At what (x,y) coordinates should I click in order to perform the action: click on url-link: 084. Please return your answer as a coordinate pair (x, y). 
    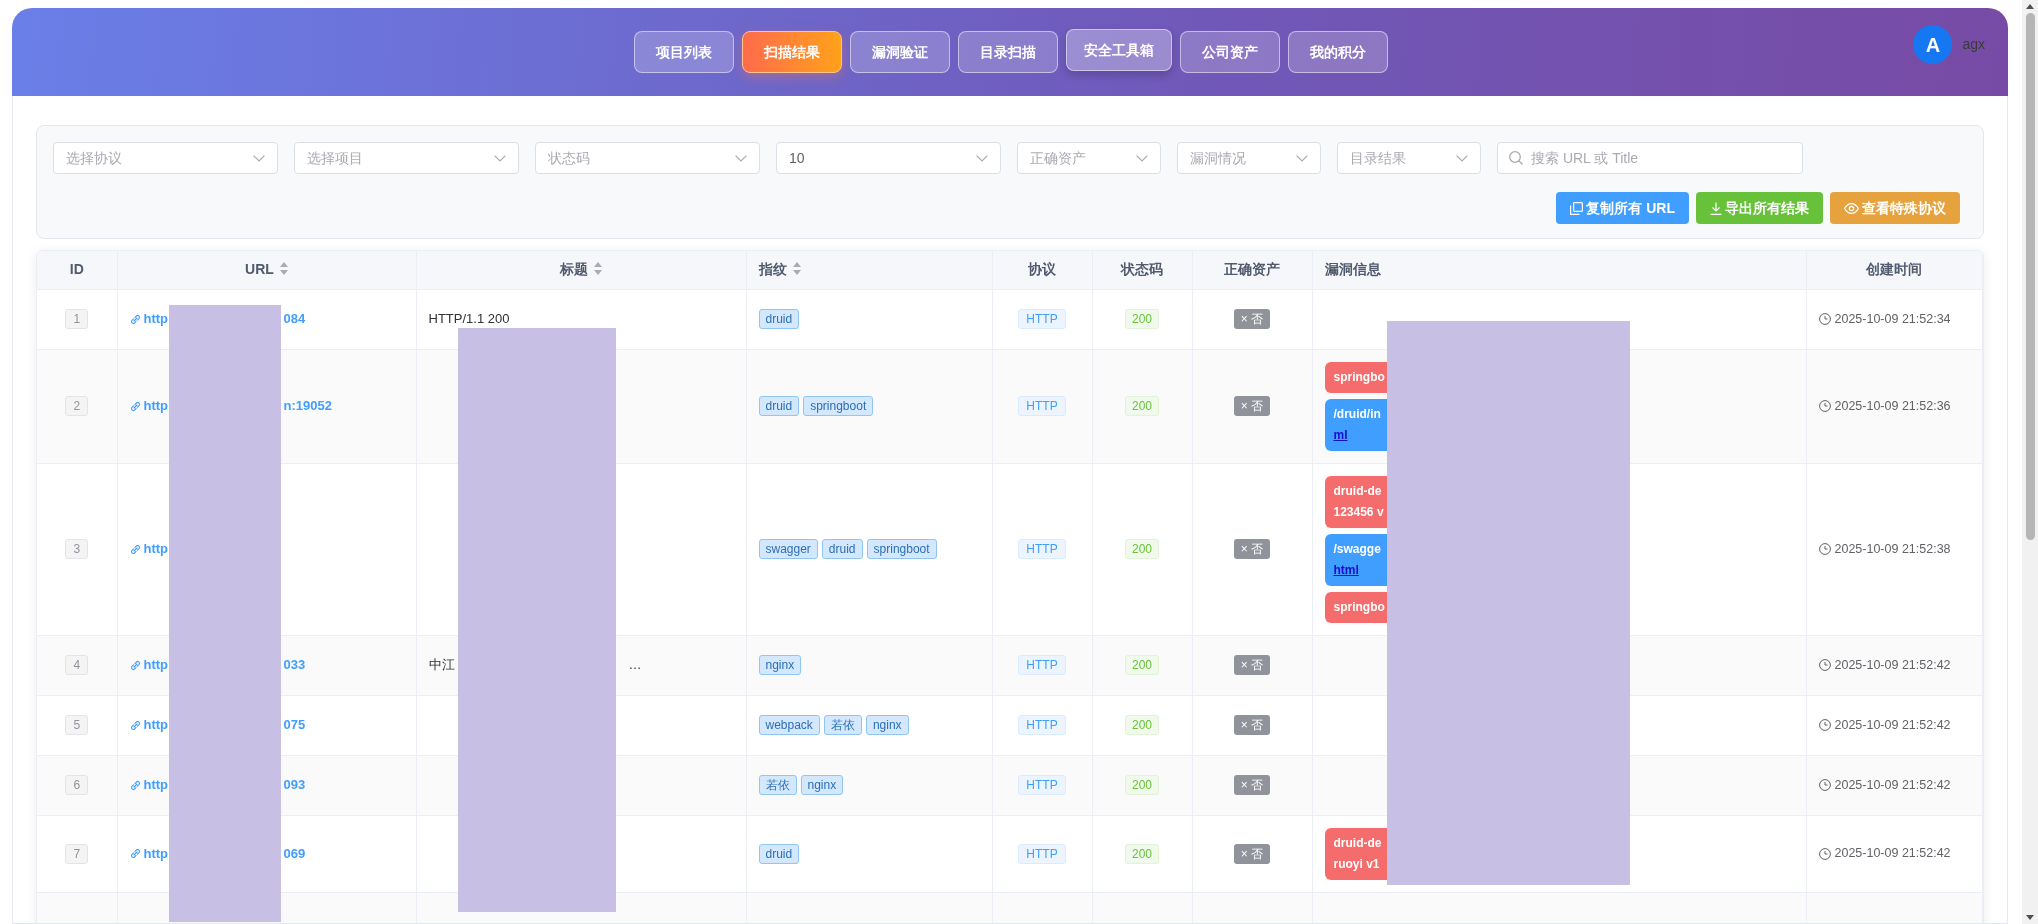
    Looking at the image, I should click on (294, 319).